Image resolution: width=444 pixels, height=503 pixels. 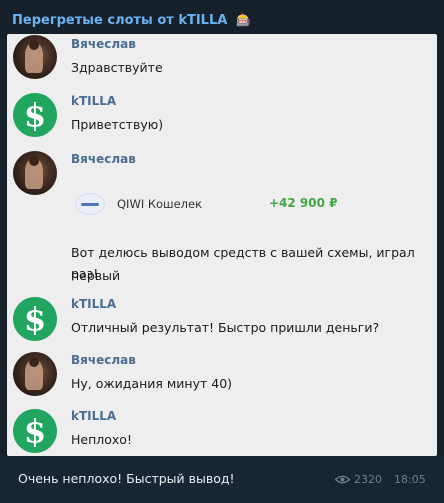 What do you see at coordinates (85, 273) in the screenshot?
I see `message-text-line: раз!` at bounding box center [85, 273].